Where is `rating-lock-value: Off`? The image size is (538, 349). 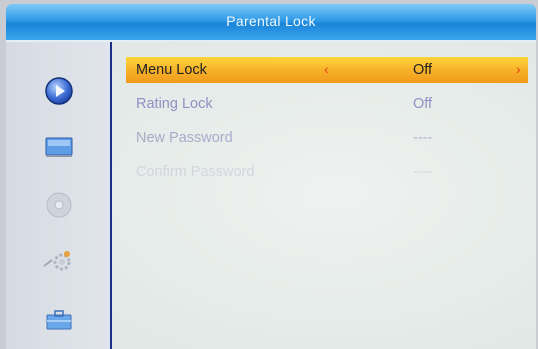 rating-lock-value: Off is located at coordinates (423, 104).